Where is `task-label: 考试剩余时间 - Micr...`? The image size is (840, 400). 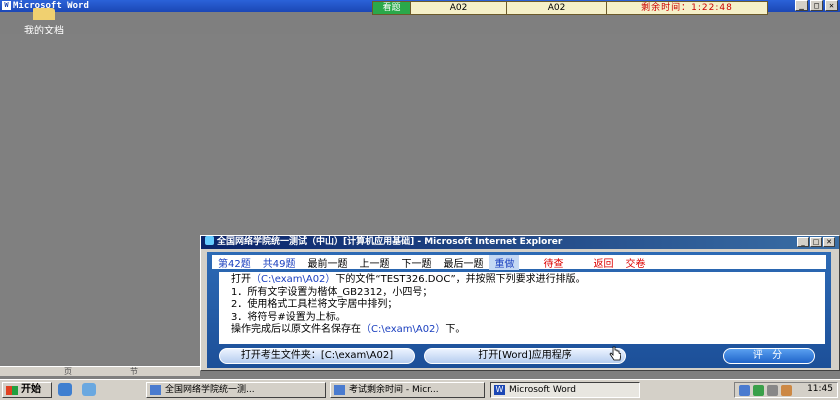 task-label: 考试剩余时间 - Micr... is located at coordinates (394, 390).